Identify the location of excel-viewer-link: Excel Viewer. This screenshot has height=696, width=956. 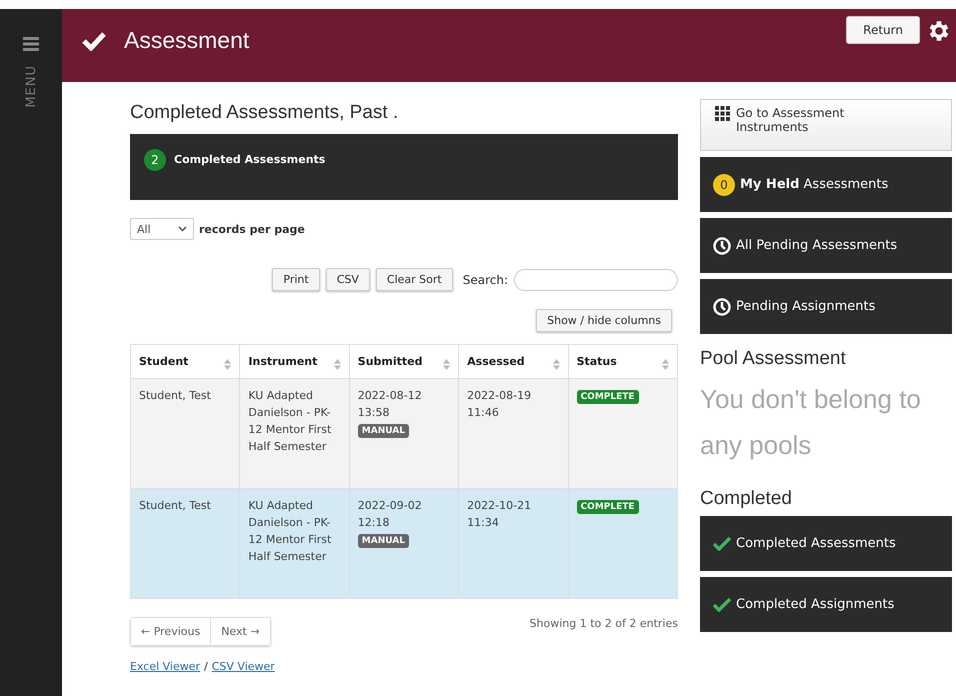
(165, 666).